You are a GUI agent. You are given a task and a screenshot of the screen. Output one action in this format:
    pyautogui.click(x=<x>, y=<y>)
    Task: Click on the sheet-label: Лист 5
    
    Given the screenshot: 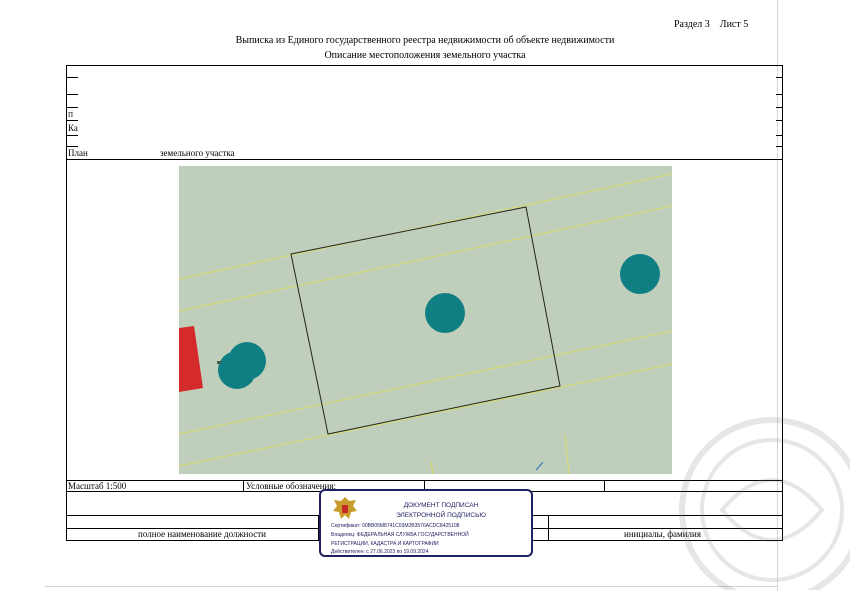 What is the action you would take?
    pyautogui.click(x=734, y=24)
    